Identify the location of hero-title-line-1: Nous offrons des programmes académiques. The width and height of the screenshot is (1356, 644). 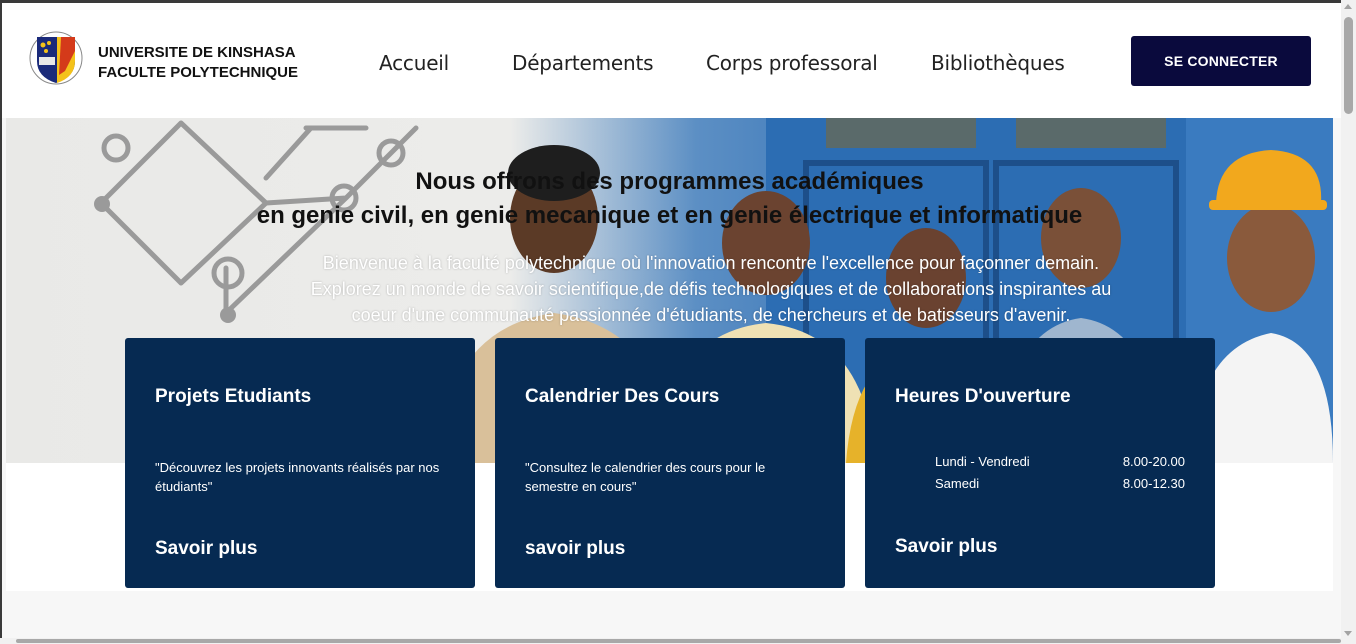
(669, 181).